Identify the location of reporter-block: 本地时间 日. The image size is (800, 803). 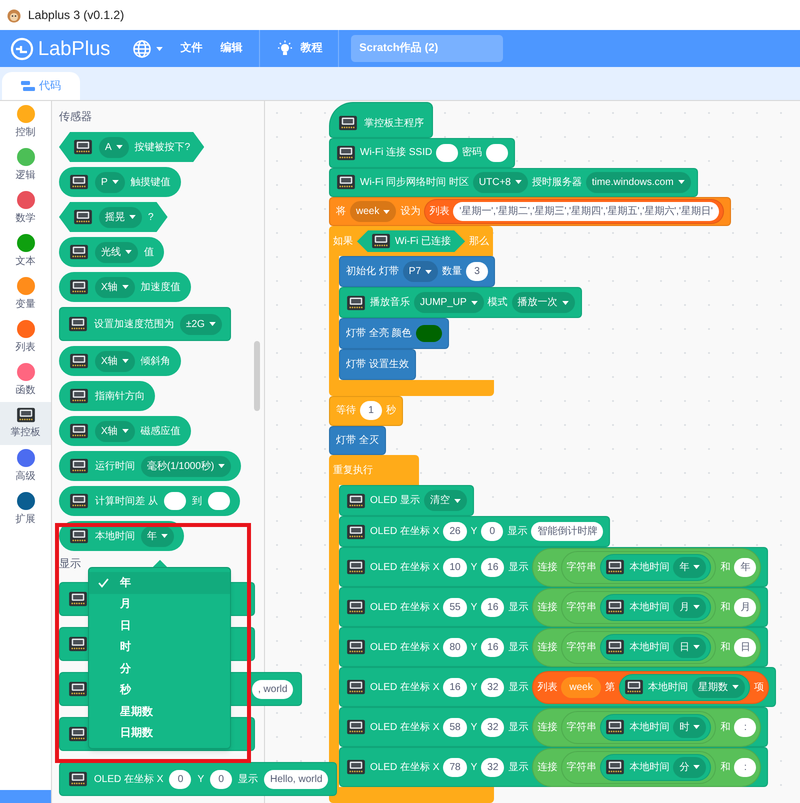
(656, 647).